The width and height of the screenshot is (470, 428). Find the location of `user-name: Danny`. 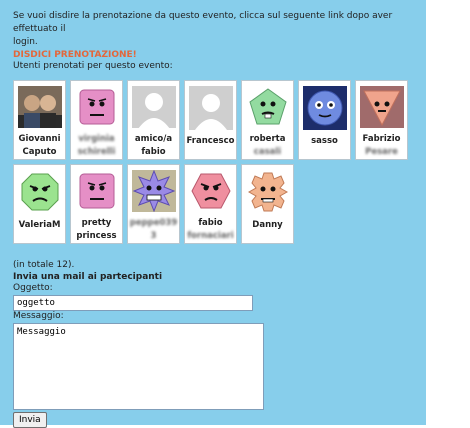

user-name: Danny is located at coordinates (268, 225).